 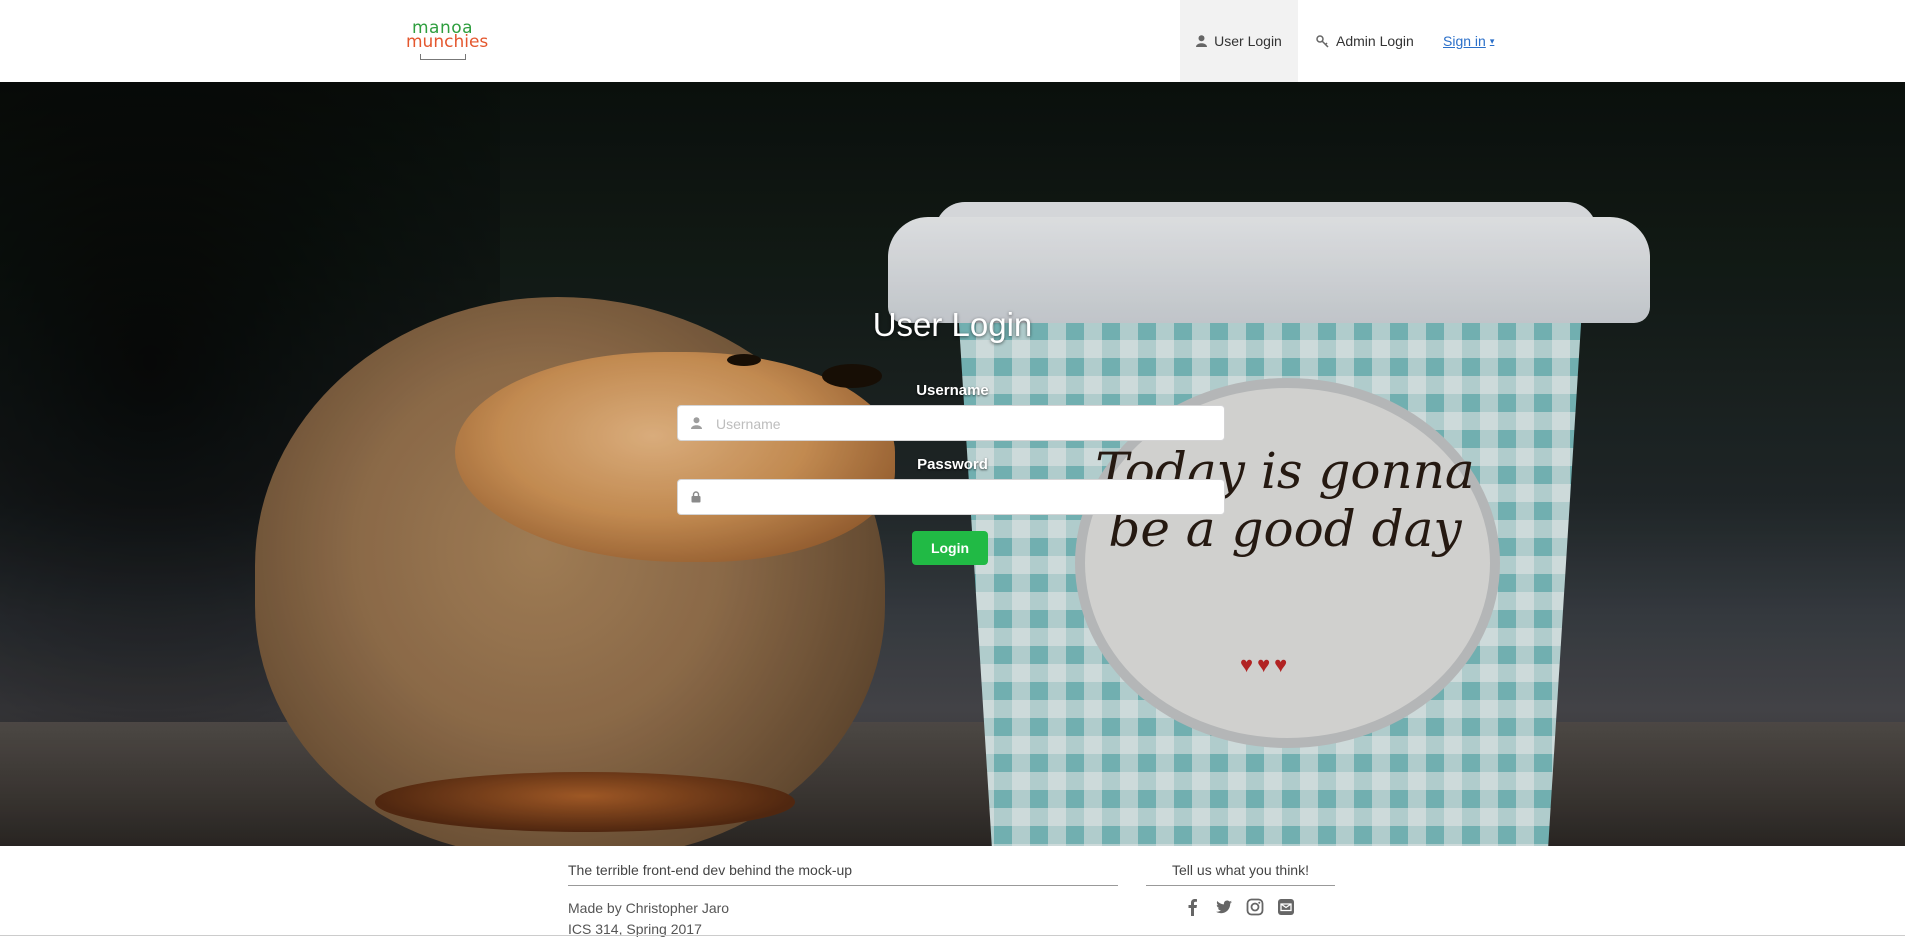 I want to click on nav-user-login-label: User Login, so click(x=1248, y=41).